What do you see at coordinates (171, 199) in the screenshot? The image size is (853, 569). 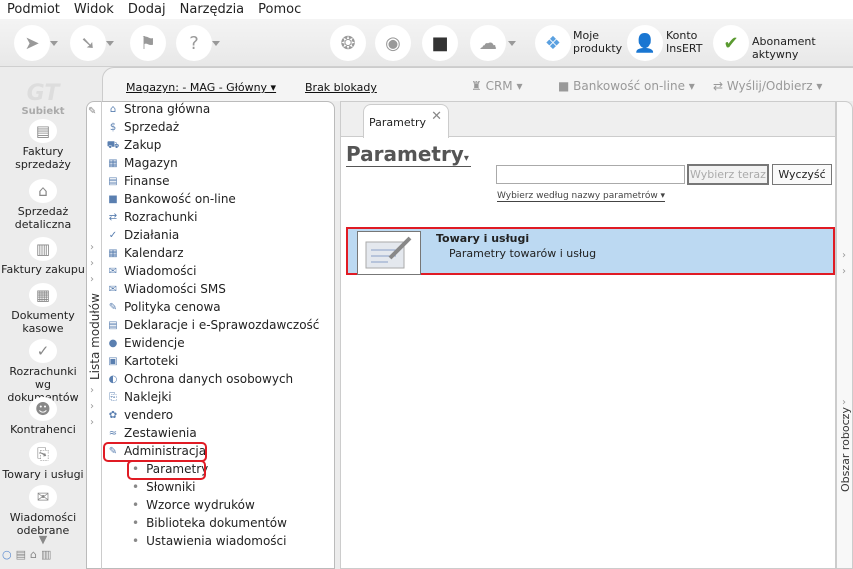 I see `module-item: ■ Bankowość on-line` at bounding box center [171, 199].